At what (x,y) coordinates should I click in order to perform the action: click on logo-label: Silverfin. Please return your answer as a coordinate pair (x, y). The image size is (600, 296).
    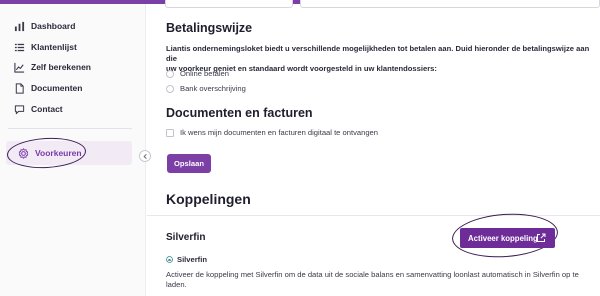
    Looking at the image, I should click on (192, 259).